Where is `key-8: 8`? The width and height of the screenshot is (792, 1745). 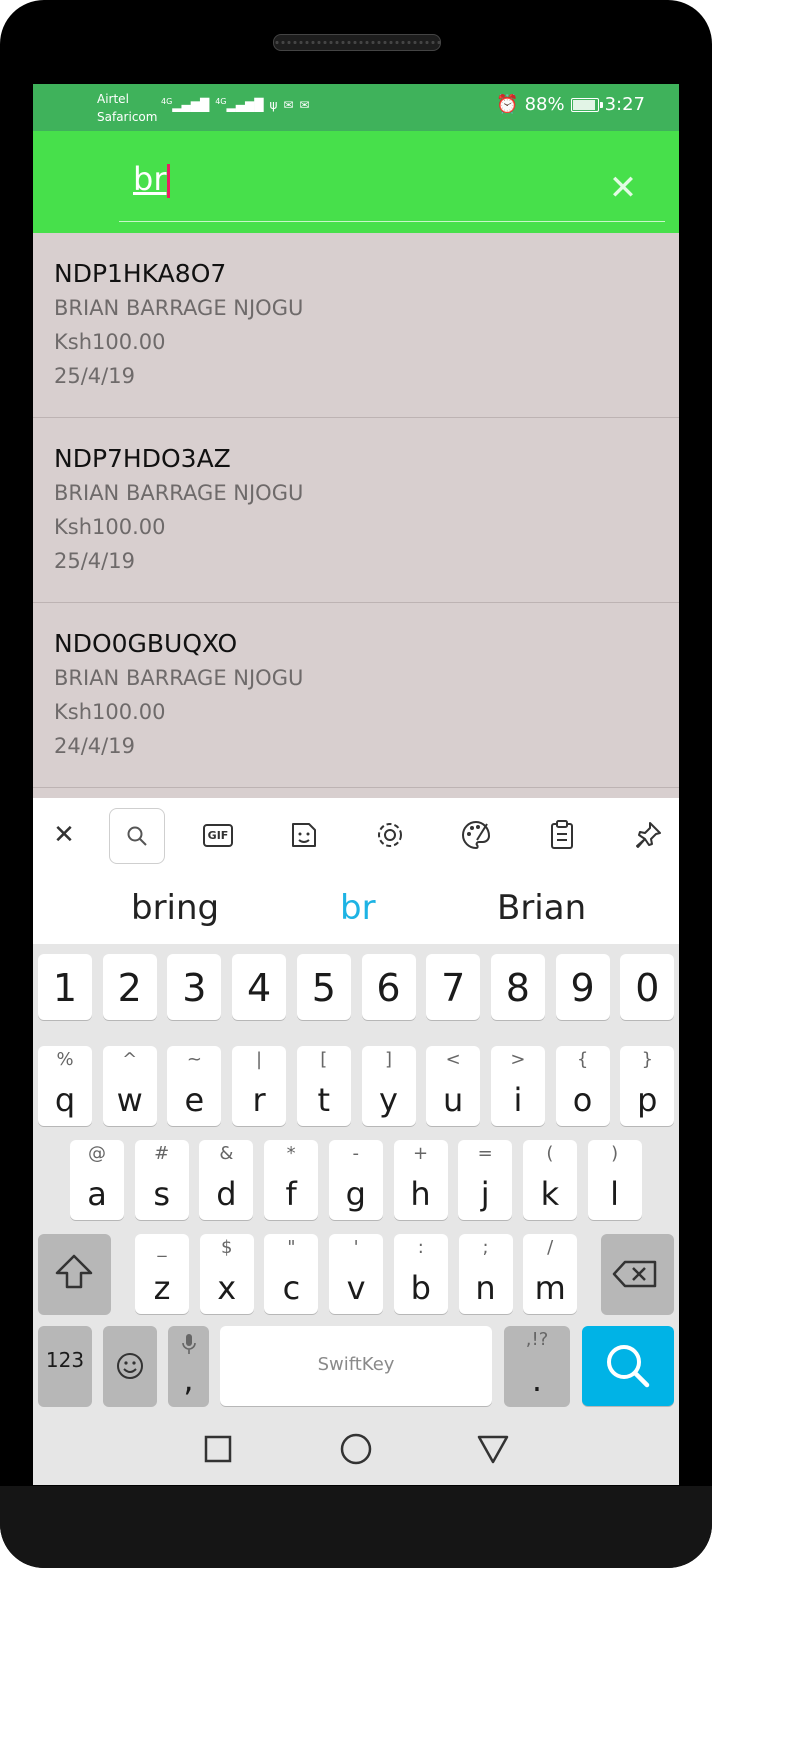 key-8: 8 is located at coordinates (517, 987).